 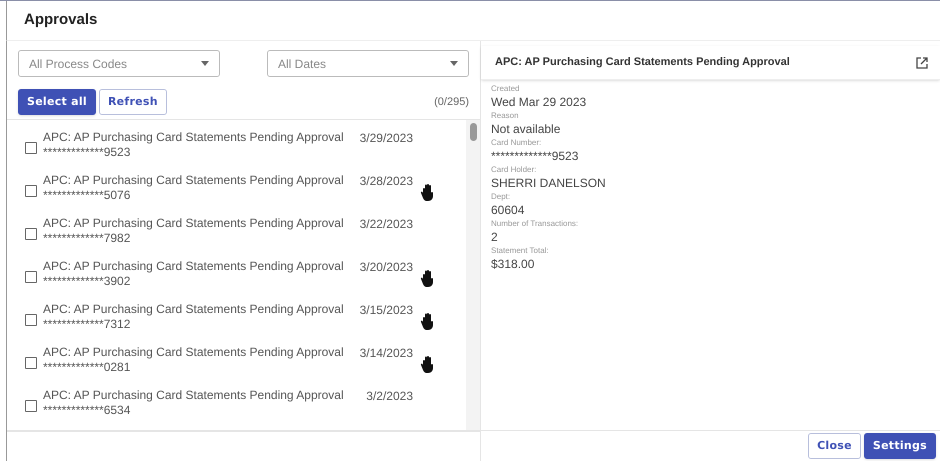 I want to click on dropdown-field: All Dates, so click(x=368, y=63).